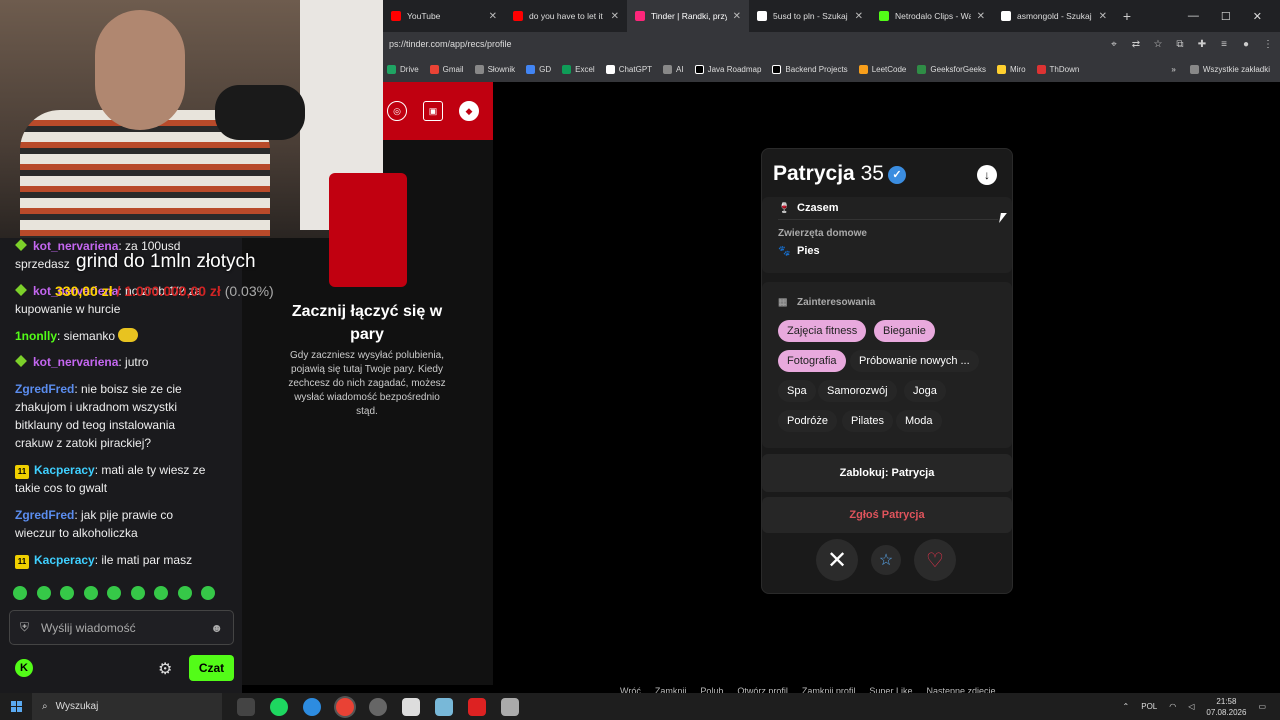 The height and width of the screenshot is (720, 1280). What do you see at coordinates (932, 16) in the screenshot?
I see `tab-kick-clips: Netrodalo Clips - Wat...✕` at bounding box center [932, 16].